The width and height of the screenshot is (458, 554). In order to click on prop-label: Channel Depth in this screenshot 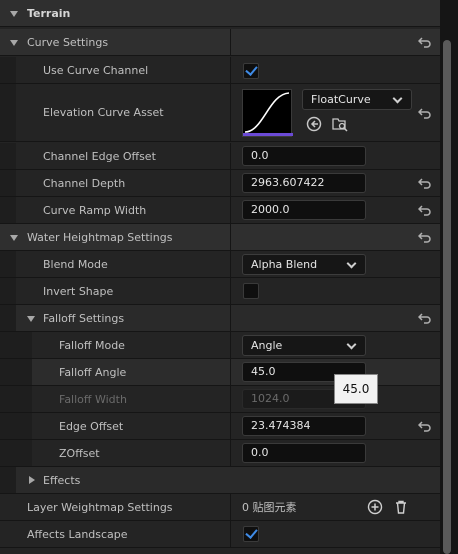, I will do `click(84, 183)`.